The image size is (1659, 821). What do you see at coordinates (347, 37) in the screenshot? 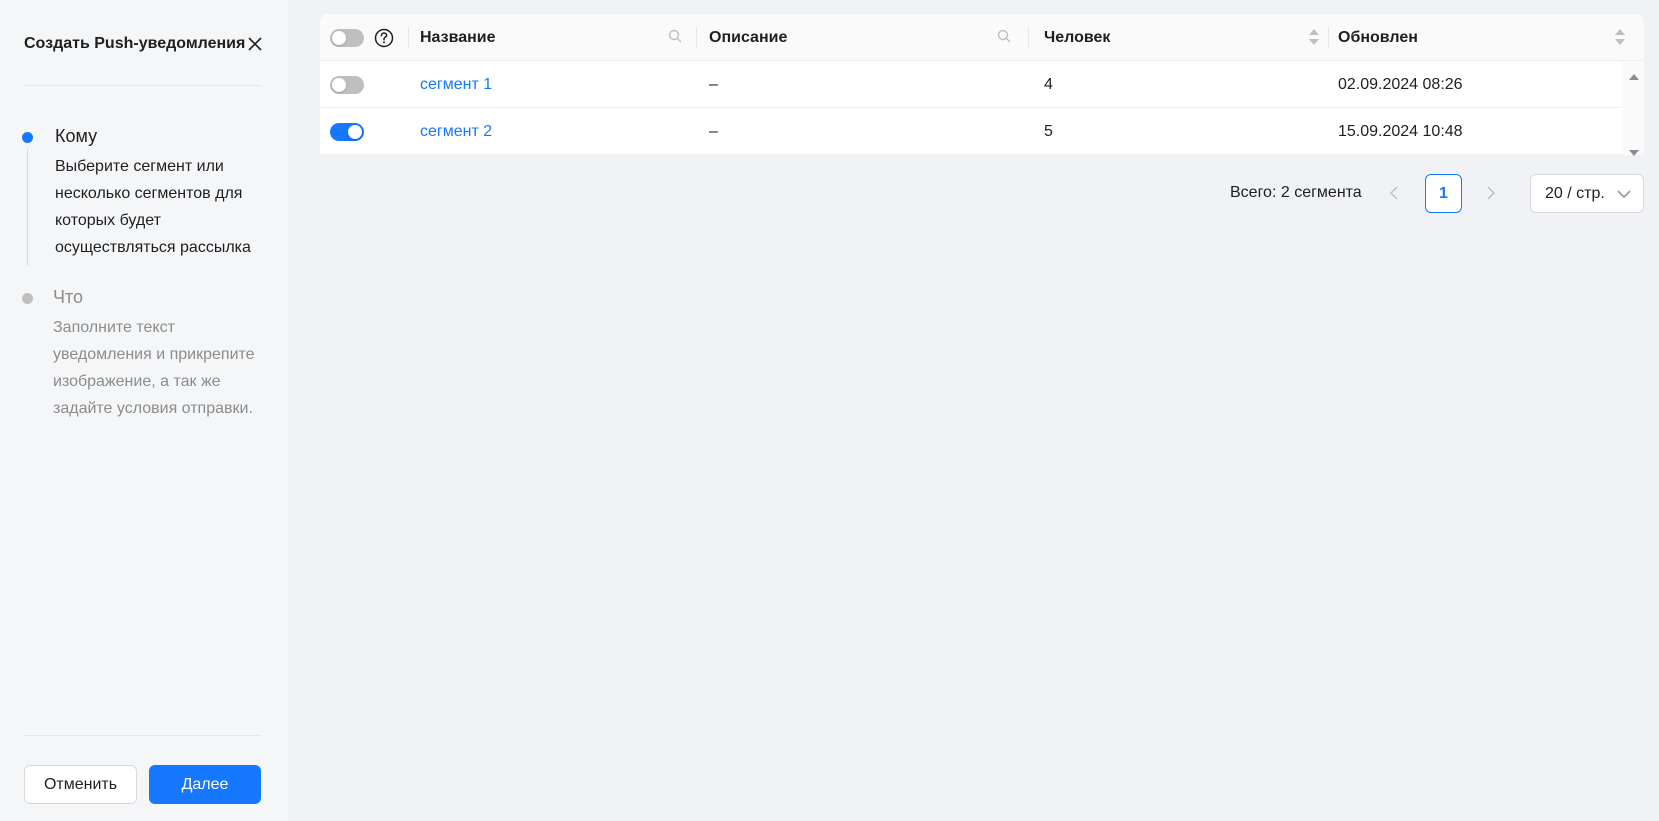
I see `select-all-switch` at bounding box center [347, 37].